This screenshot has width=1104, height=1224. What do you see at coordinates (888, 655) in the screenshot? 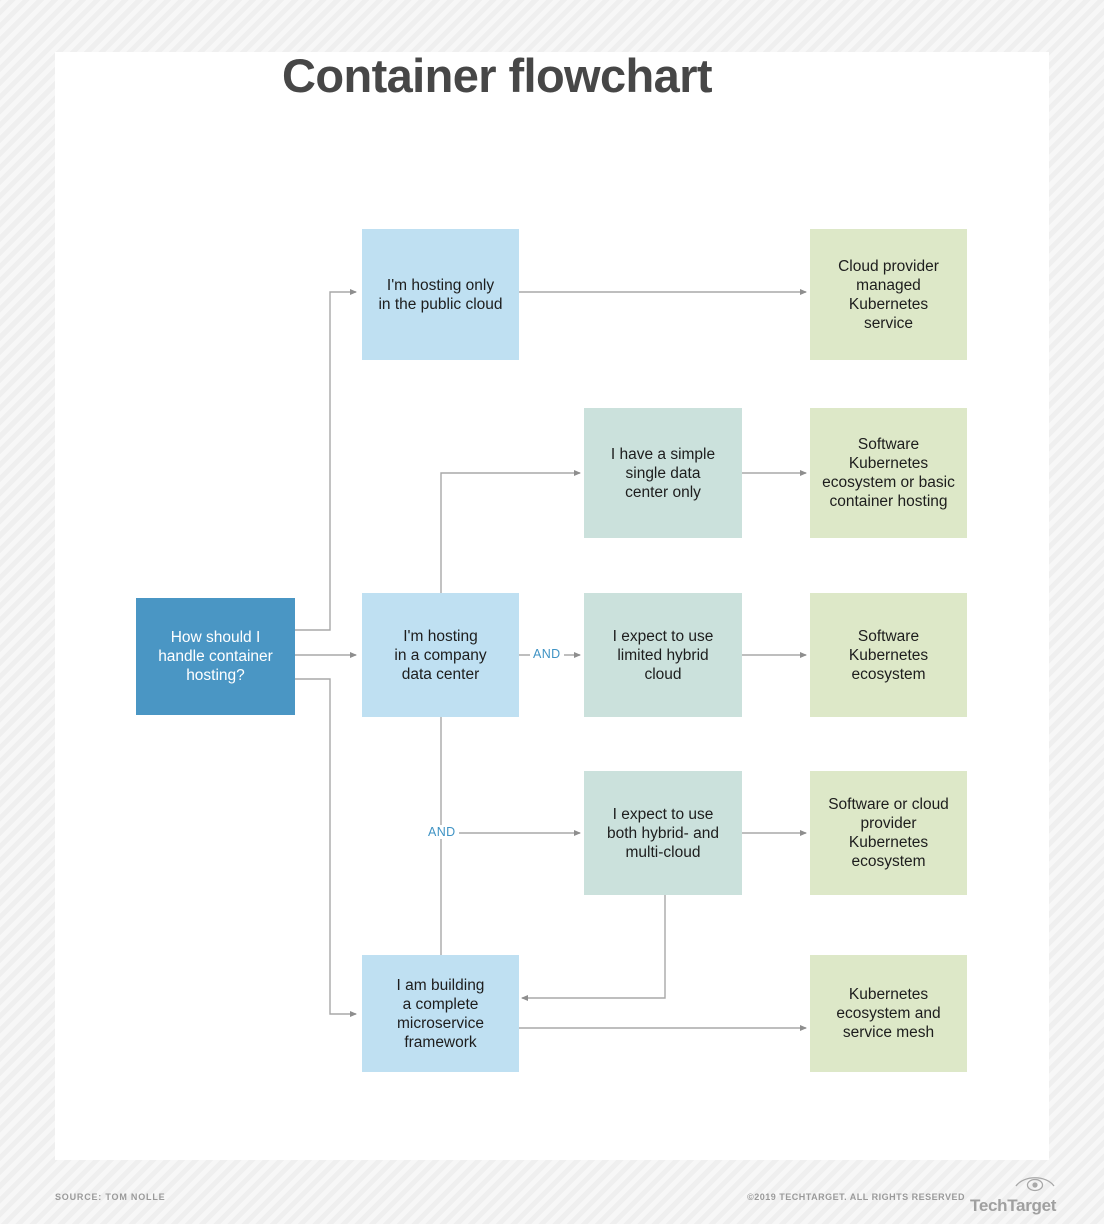
I see `node-outcome-software-kubernetes: Software Kubernetes ecosystem` at bounding box center [888, 655].